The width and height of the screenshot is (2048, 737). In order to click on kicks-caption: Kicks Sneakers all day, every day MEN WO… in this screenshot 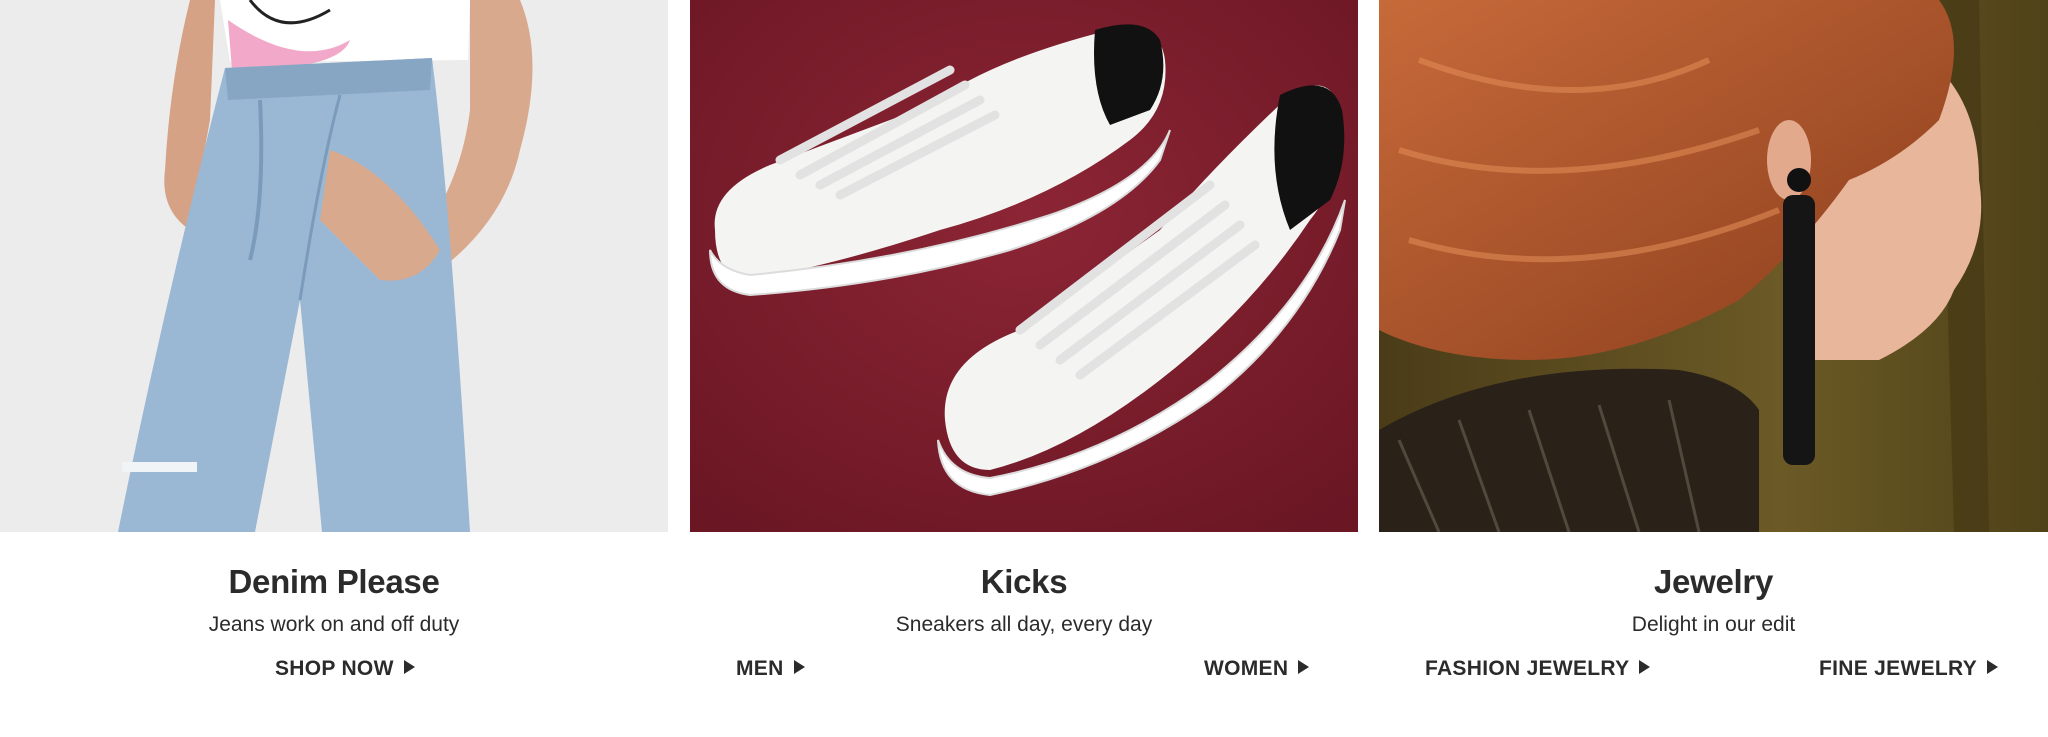, I will do `click(1024, 623)`.